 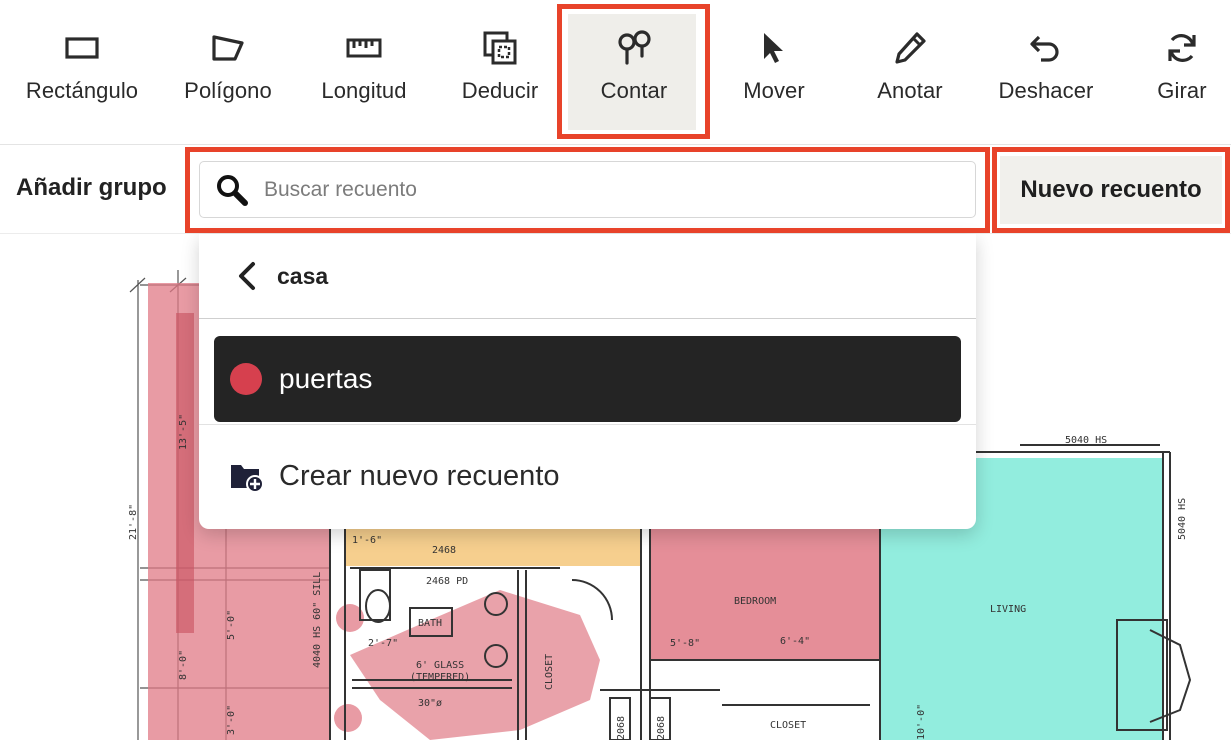 What do you see at coordinates (419, 476) in the screenshot?
I see `create-new-count-label: Crear nuevo recuento` at bounding box center [419, 476].